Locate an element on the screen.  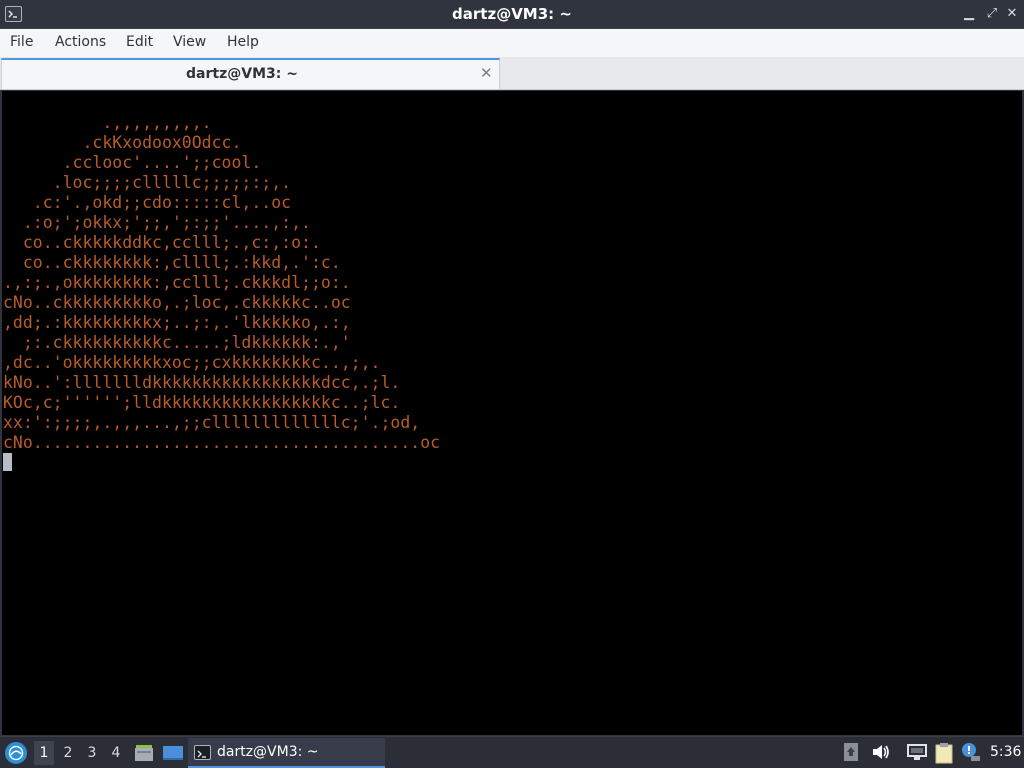
menu-file: File is located at coordinates (21, 42).